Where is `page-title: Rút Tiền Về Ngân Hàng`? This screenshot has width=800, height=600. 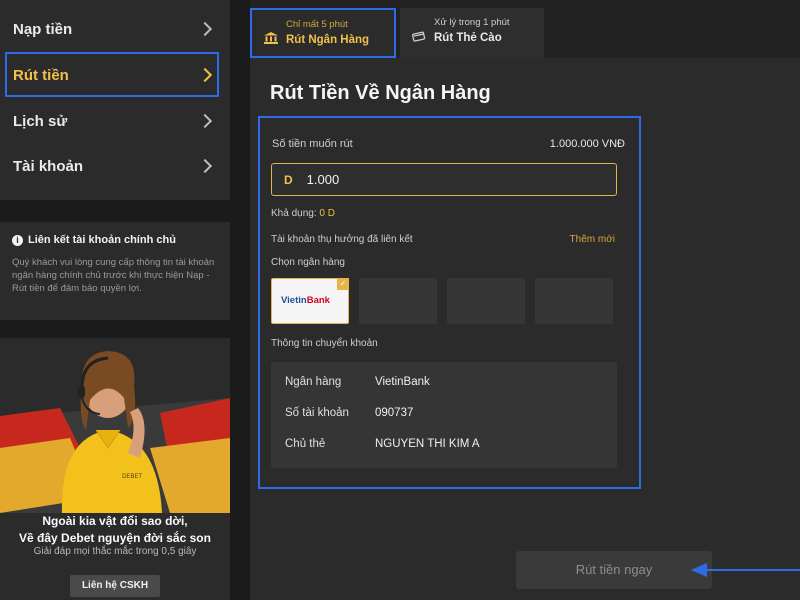 page-title: Rút Tiền Về Ngân Hàng is located at coordinates (380, 93).